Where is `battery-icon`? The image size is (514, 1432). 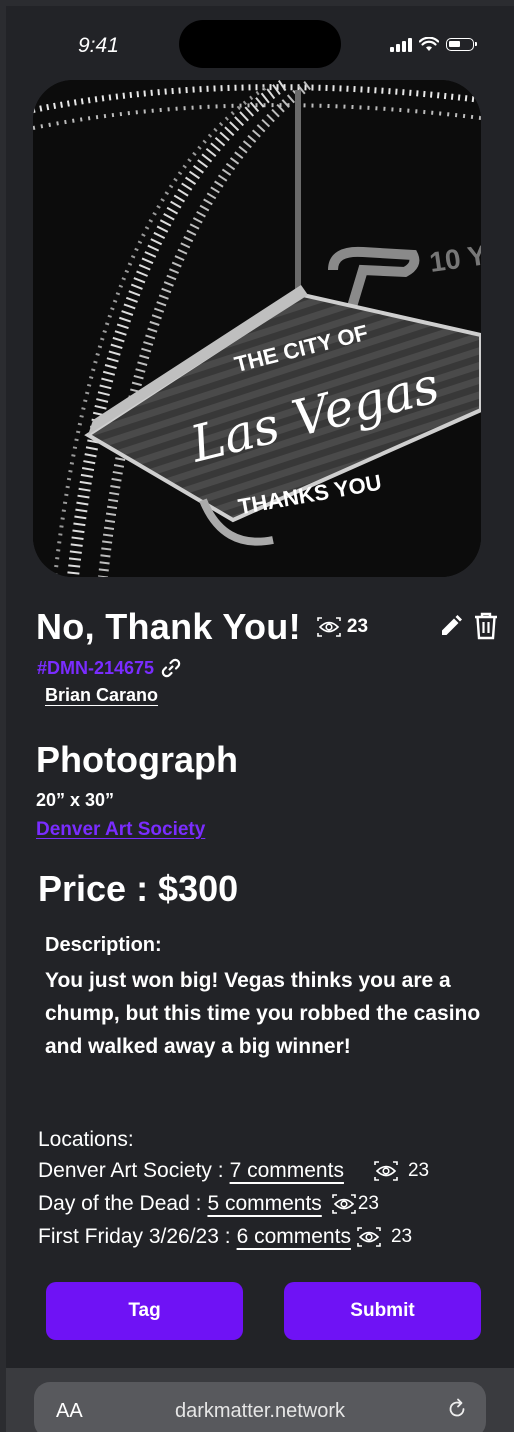
battery-icon is located at coordinates (461, 44).